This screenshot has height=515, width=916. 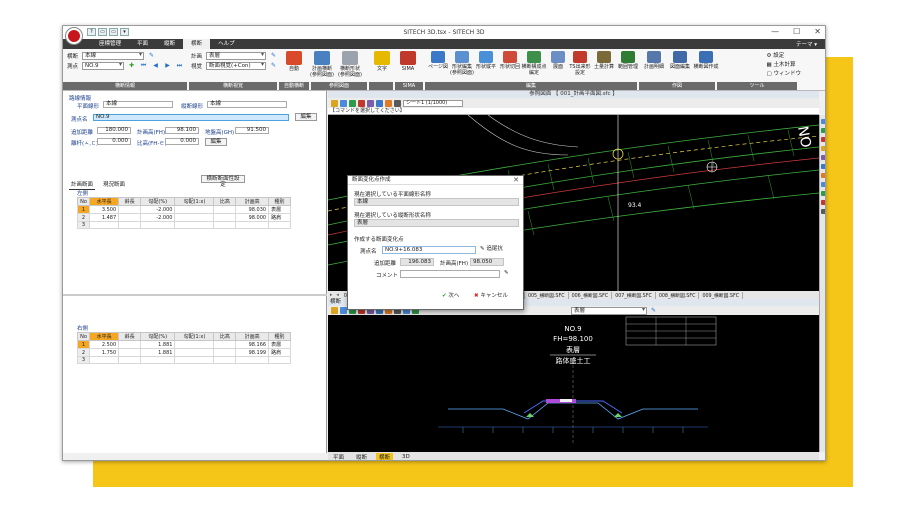 I want to click on menu-cross-section: 横断, so click(x=197, y=44).